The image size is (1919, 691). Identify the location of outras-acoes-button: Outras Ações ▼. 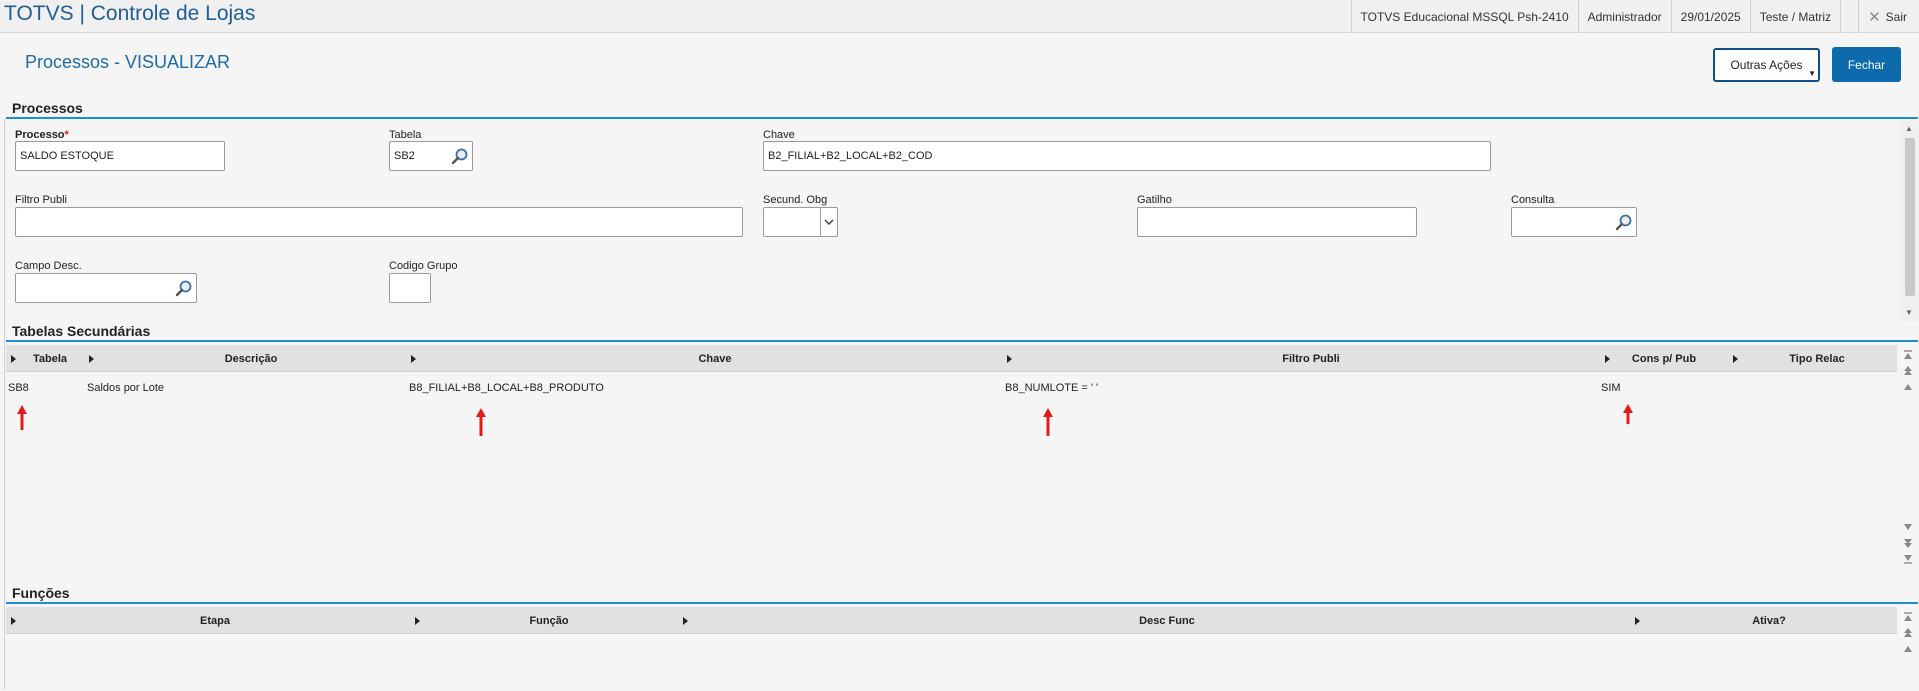
(1766, 65).